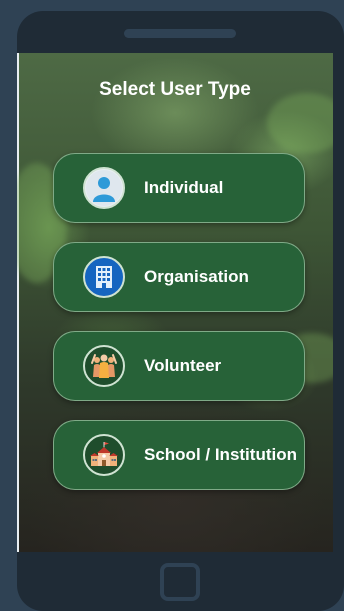 Image resolution: width=344 pixels, height=611 pixels. What do you see at coordinates (300, 123) in the screenshot?
I see `background-leaf` at bounding box center [300, 123].